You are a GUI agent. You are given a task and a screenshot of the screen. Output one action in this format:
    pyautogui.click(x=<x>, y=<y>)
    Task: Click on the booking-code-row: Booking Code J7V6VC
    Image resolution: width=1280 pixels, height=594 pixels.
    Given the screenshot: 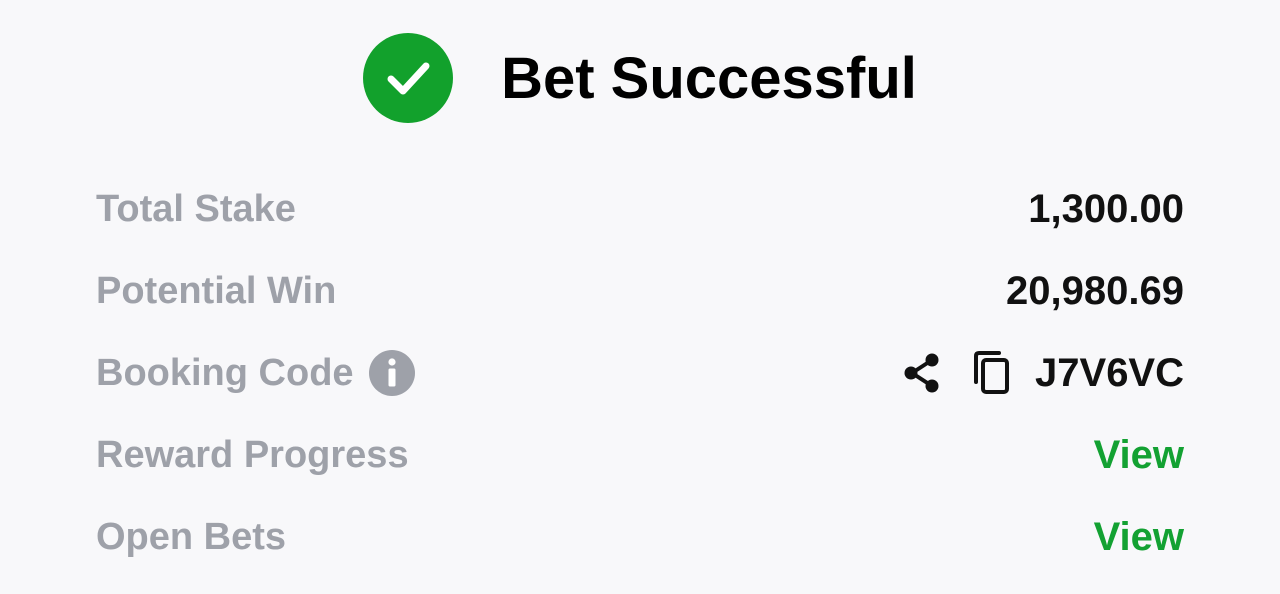 What is the action you would take?
    pyautogui.click(x=640, y=373)
    